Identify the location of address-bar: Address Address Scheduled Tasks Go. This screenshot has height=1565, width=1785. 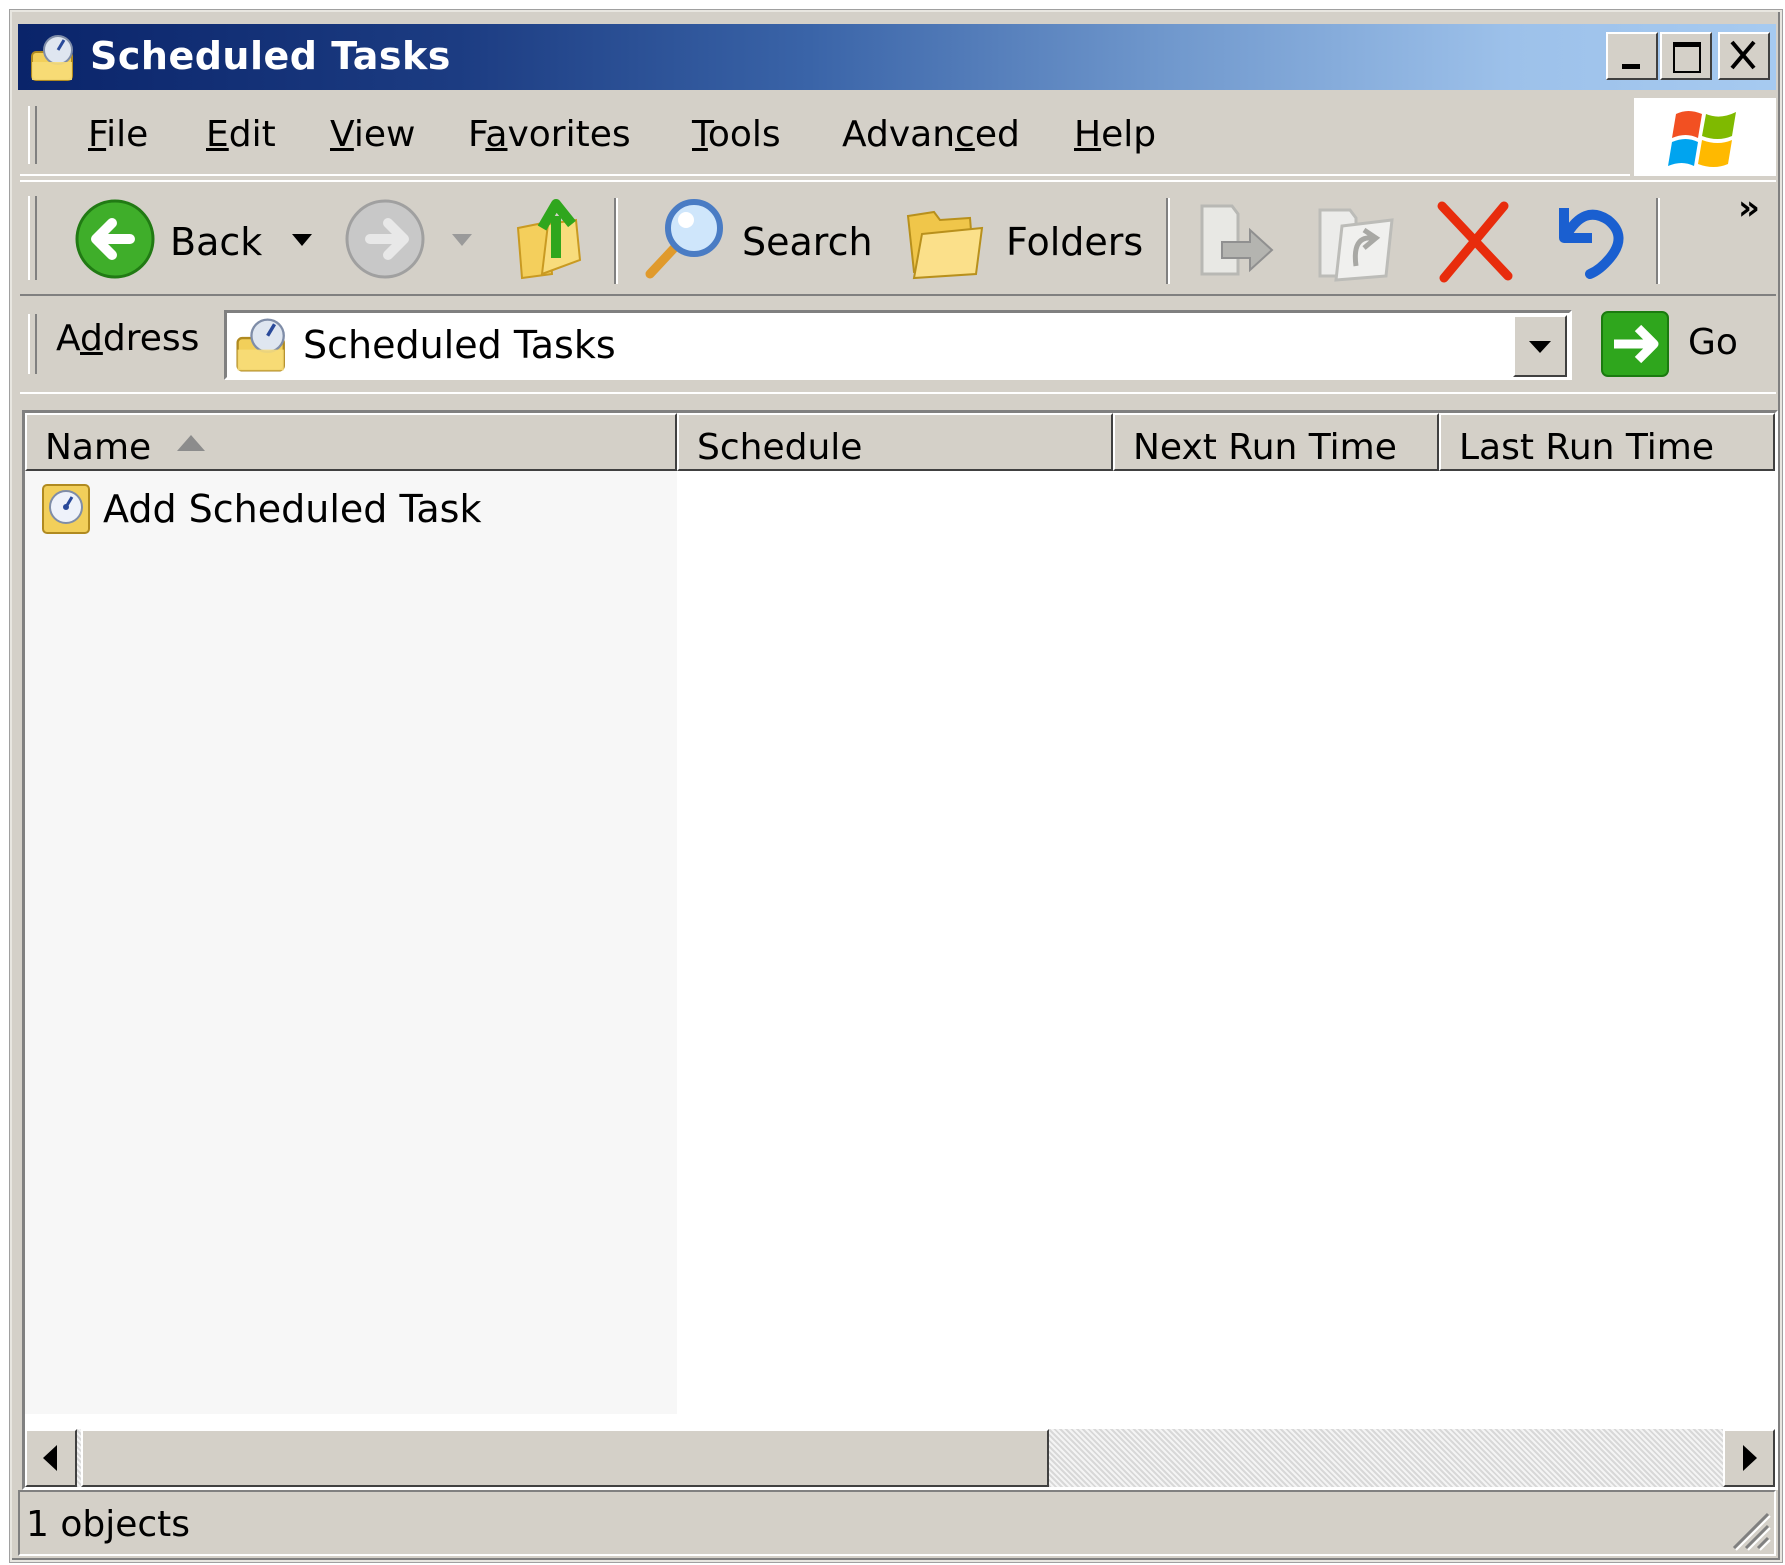
(898, 347).